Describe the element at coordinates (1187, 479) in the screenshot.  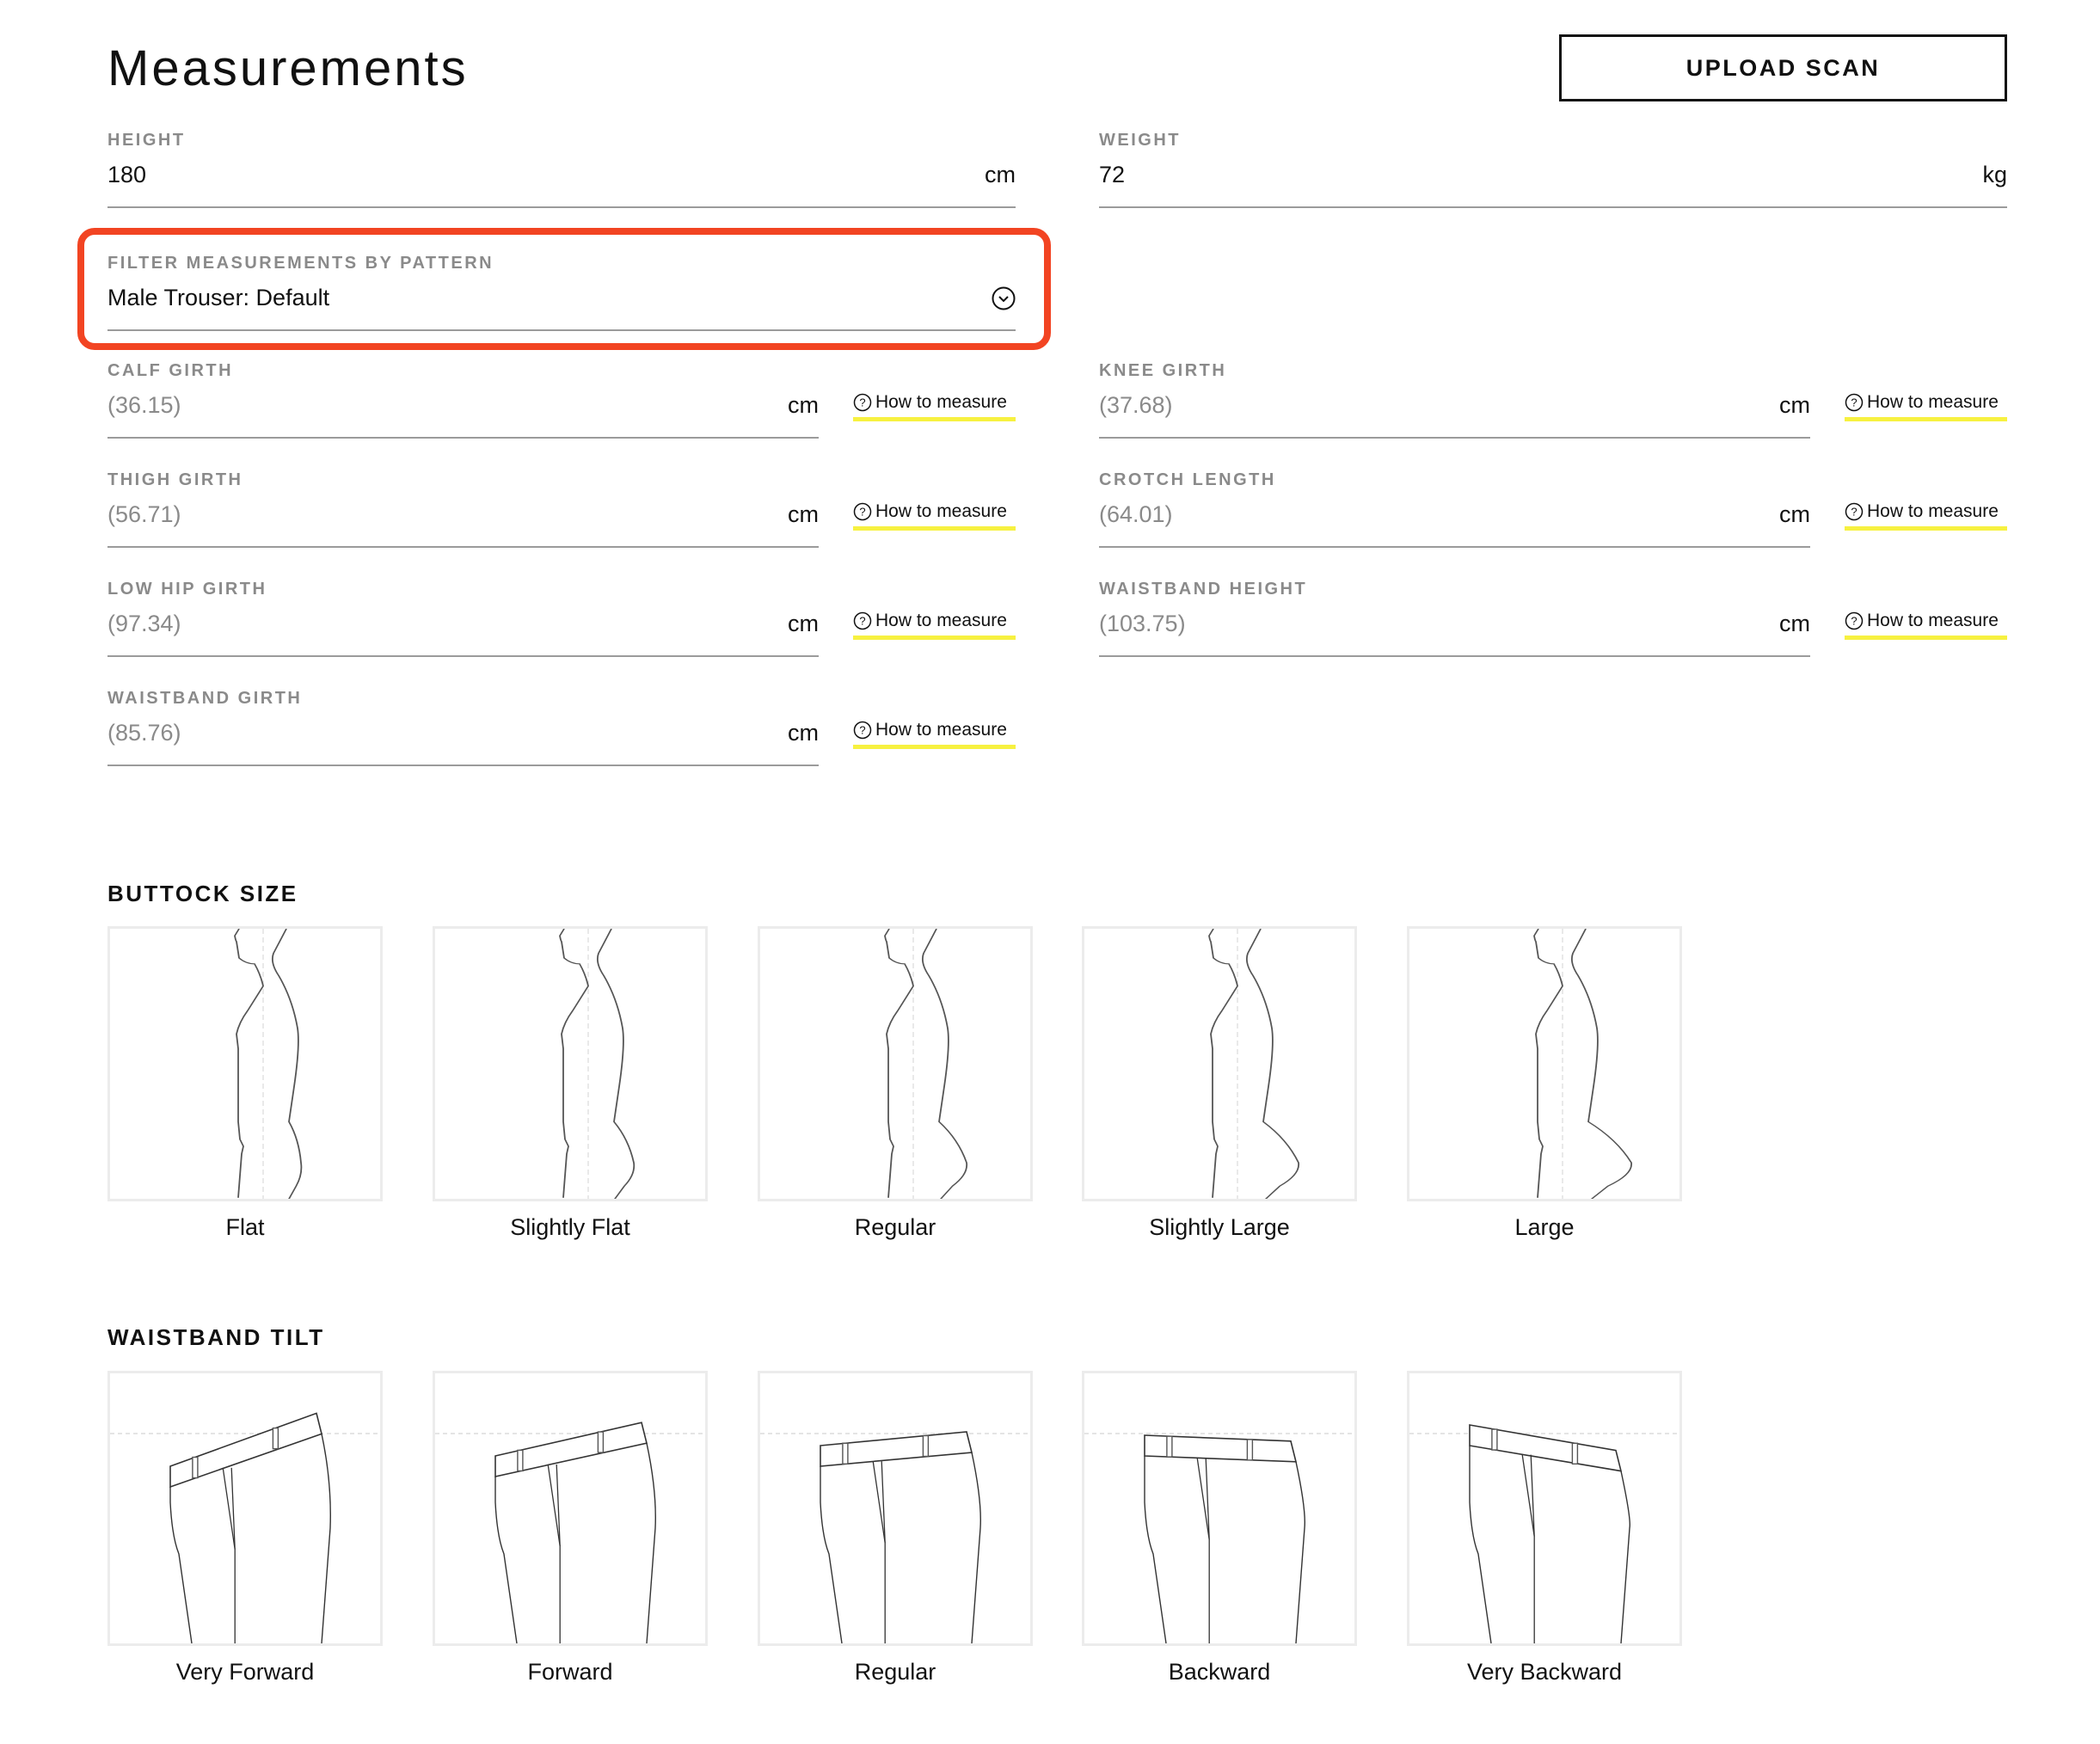
I see `crotch-length-label: CROTCH LENGTH` at that location.